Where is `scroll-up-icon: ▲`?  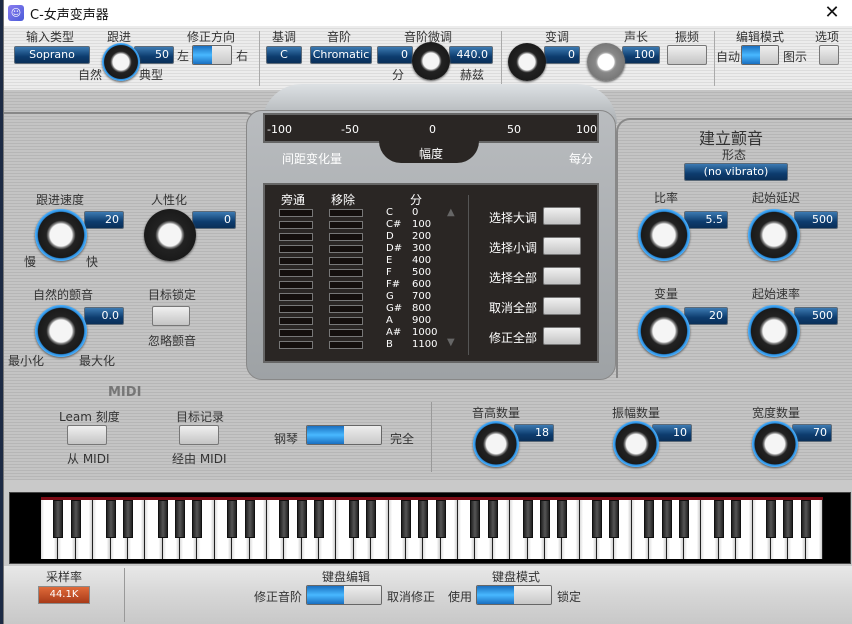 scroll-up-icon: ▲ is located at coordinates (451, 212).